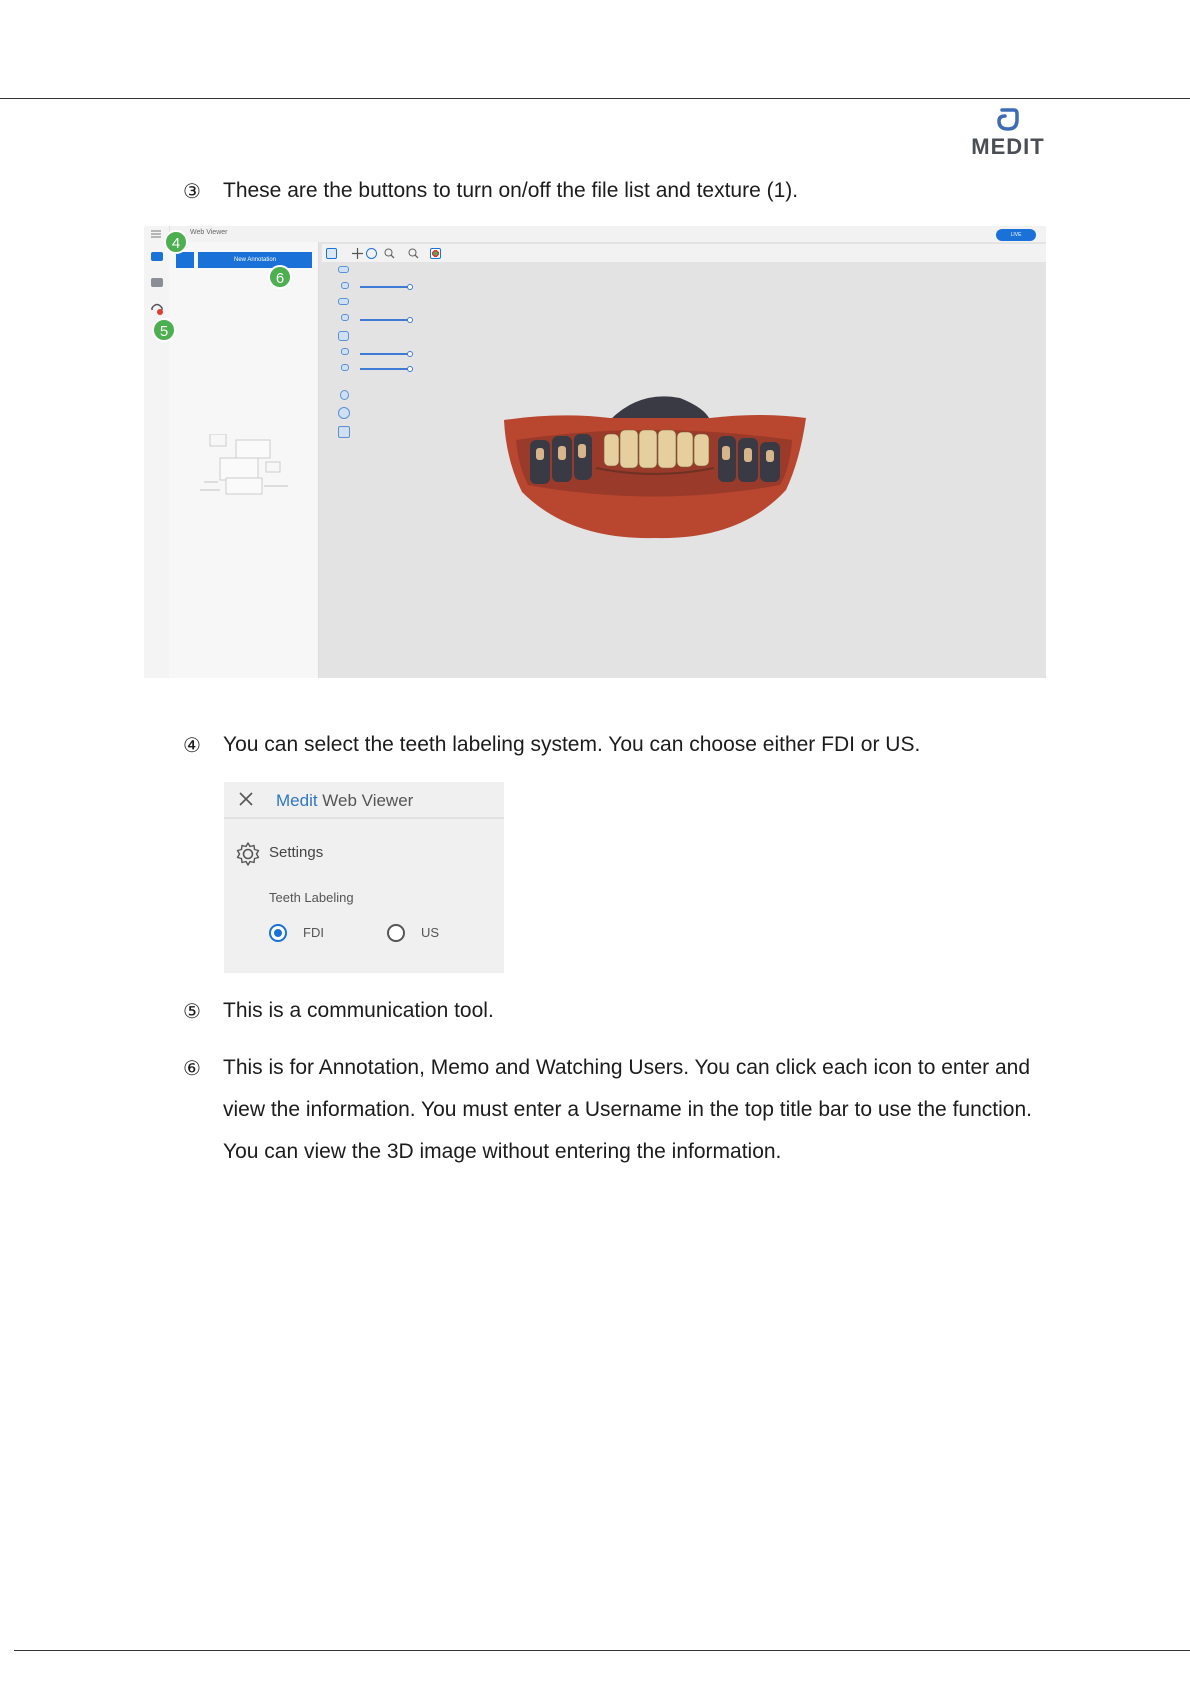 This screenshot has height=1684, width=1190. What do you see at coordinates (176, 242) in the screenshot?
I see `callout-badge-4: 4` at bounding box center [176, 242].